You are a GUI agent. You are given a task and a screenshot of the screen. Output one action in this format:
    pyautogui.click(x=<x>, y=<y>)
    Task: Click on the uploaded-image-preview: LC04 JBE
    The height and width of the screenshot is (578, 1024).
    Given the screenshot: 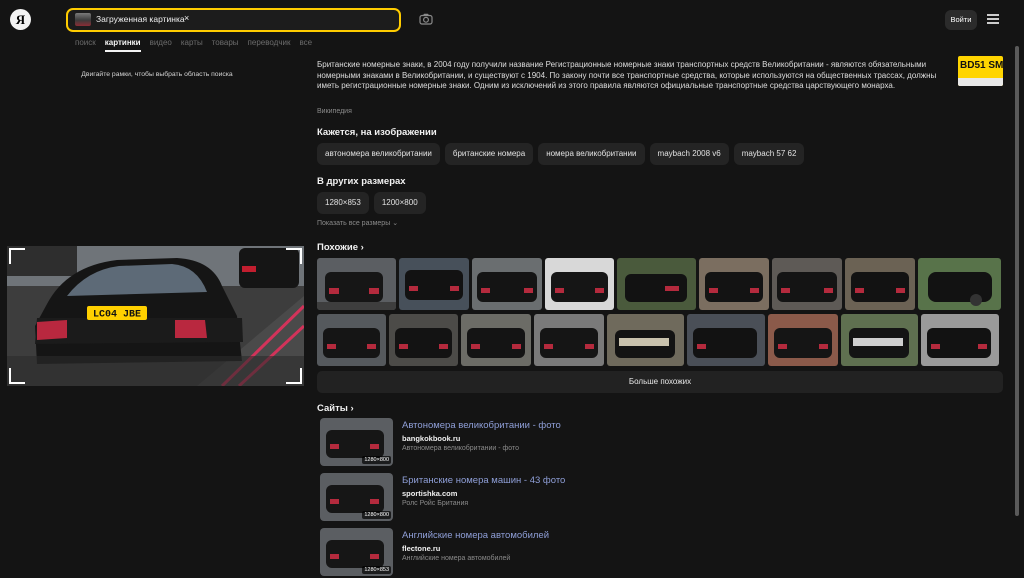 What is the action you would take?
    pyautogui.click(x=155, y=316)
    